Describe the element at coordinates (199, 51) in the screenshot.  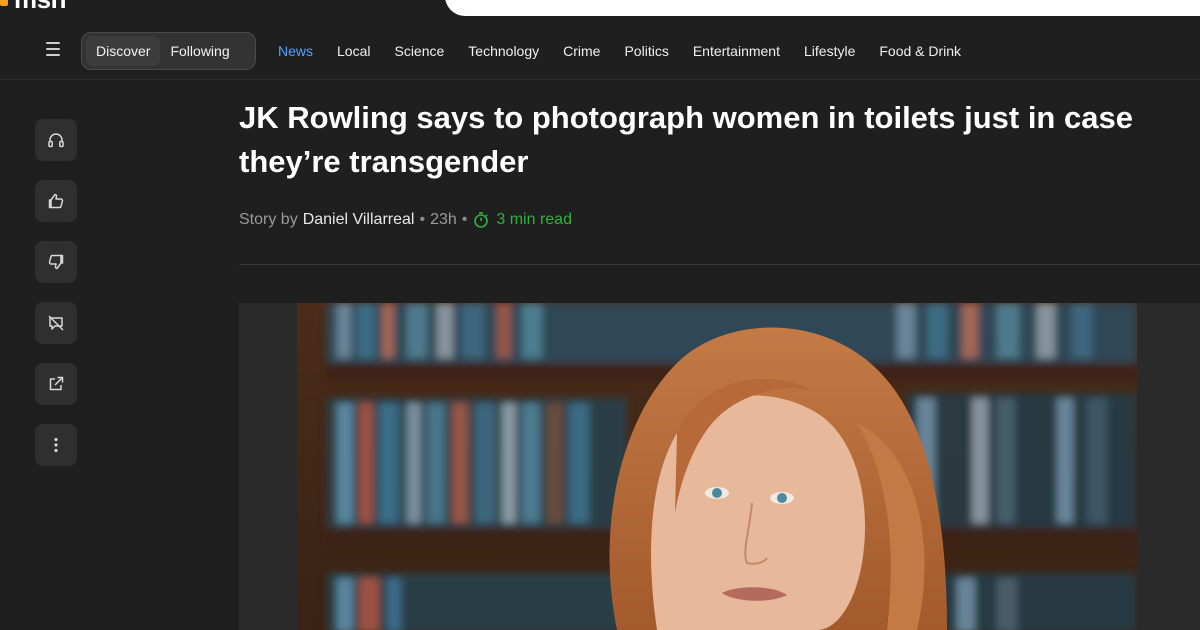
I see `tab-following: Following` at that location.